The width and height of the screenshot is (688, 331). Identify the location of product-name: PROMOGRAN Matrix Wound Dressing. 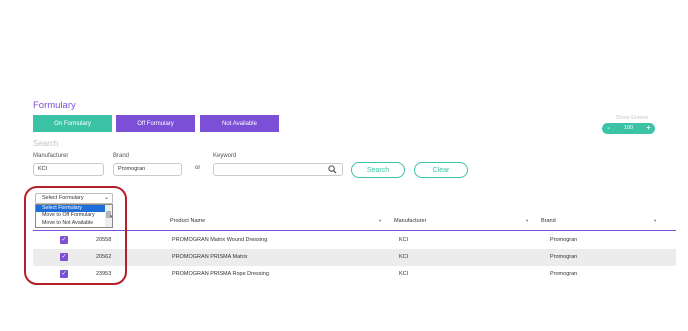
(220, 240).